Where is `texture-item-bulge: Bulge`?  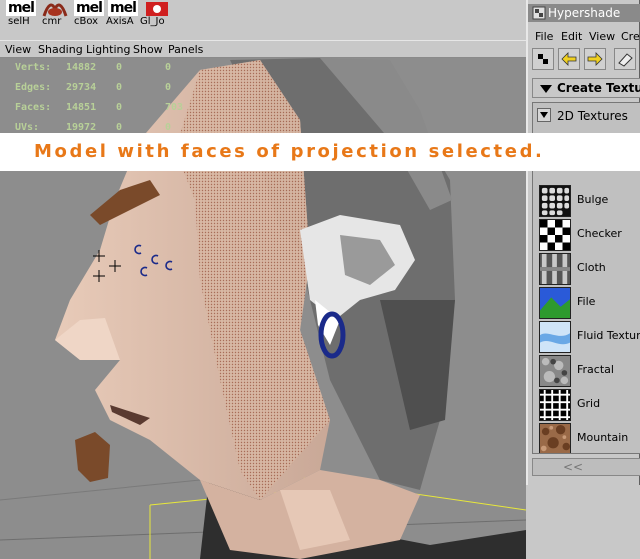
texture-item-bulge: Bulge is located at coordinates (586, 200).